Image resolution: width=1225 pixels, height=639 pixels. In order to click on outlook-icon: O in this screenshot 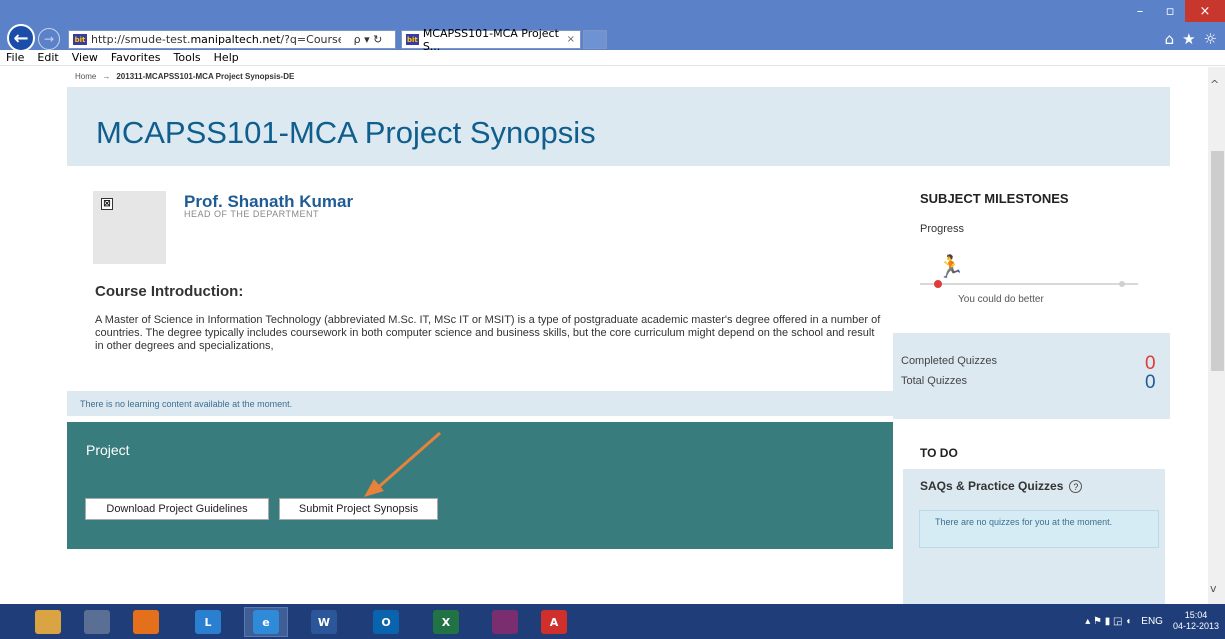, I will do `click(386, 622)`.